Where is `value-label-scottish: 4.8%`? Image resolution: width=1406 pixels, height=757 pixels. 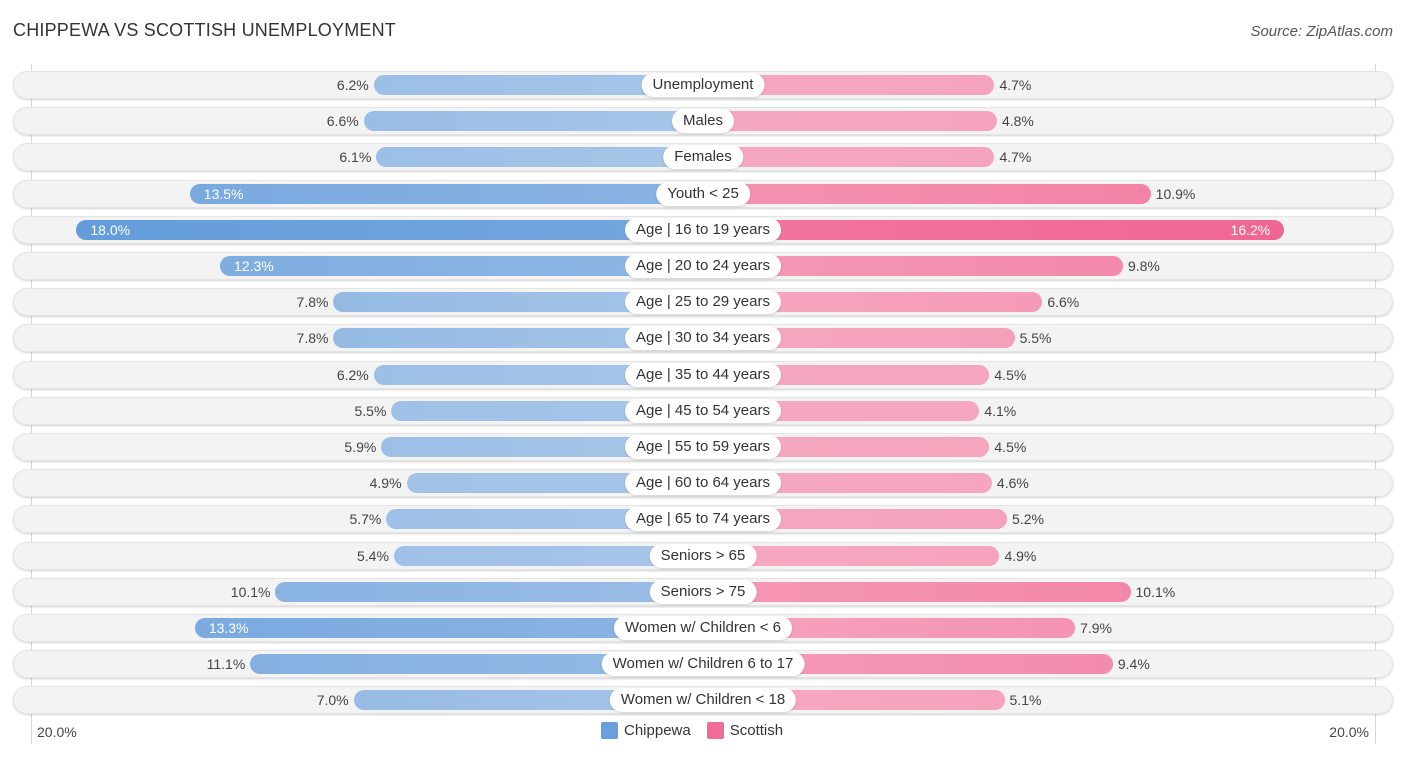 value-label-scottish: 4.8% is located at coordinates (1017, 121).